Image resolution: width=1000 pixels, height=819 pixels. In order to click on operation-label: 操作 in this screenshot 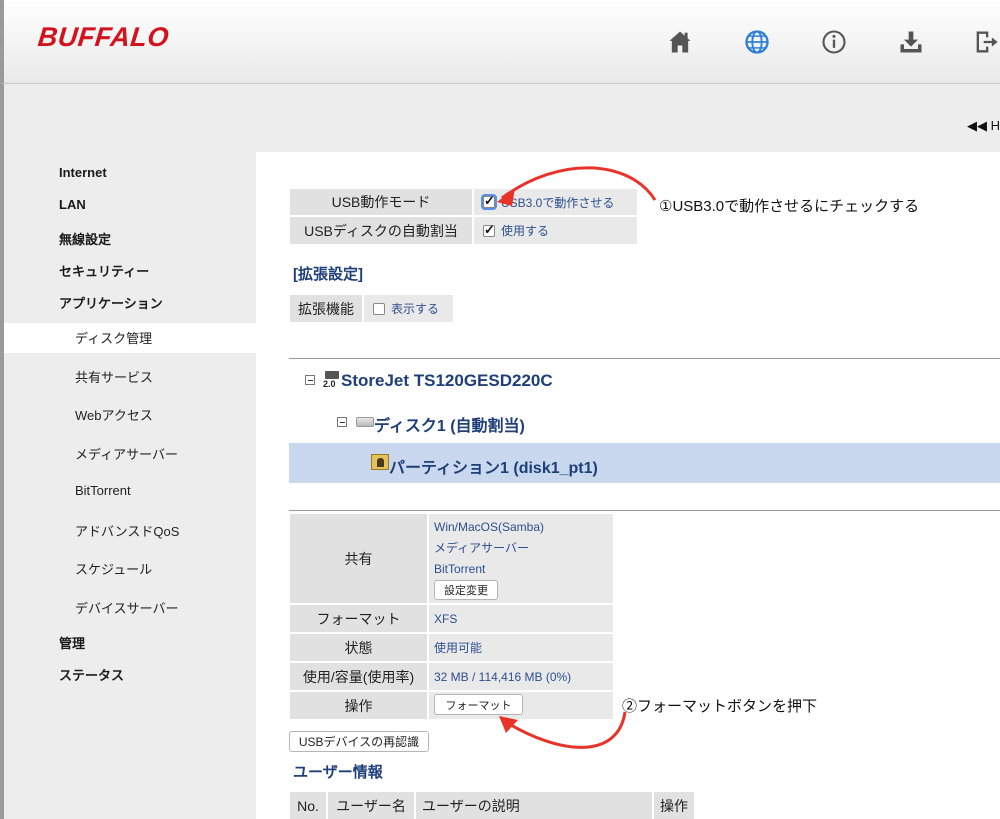, I will do `click(358, 705)`.